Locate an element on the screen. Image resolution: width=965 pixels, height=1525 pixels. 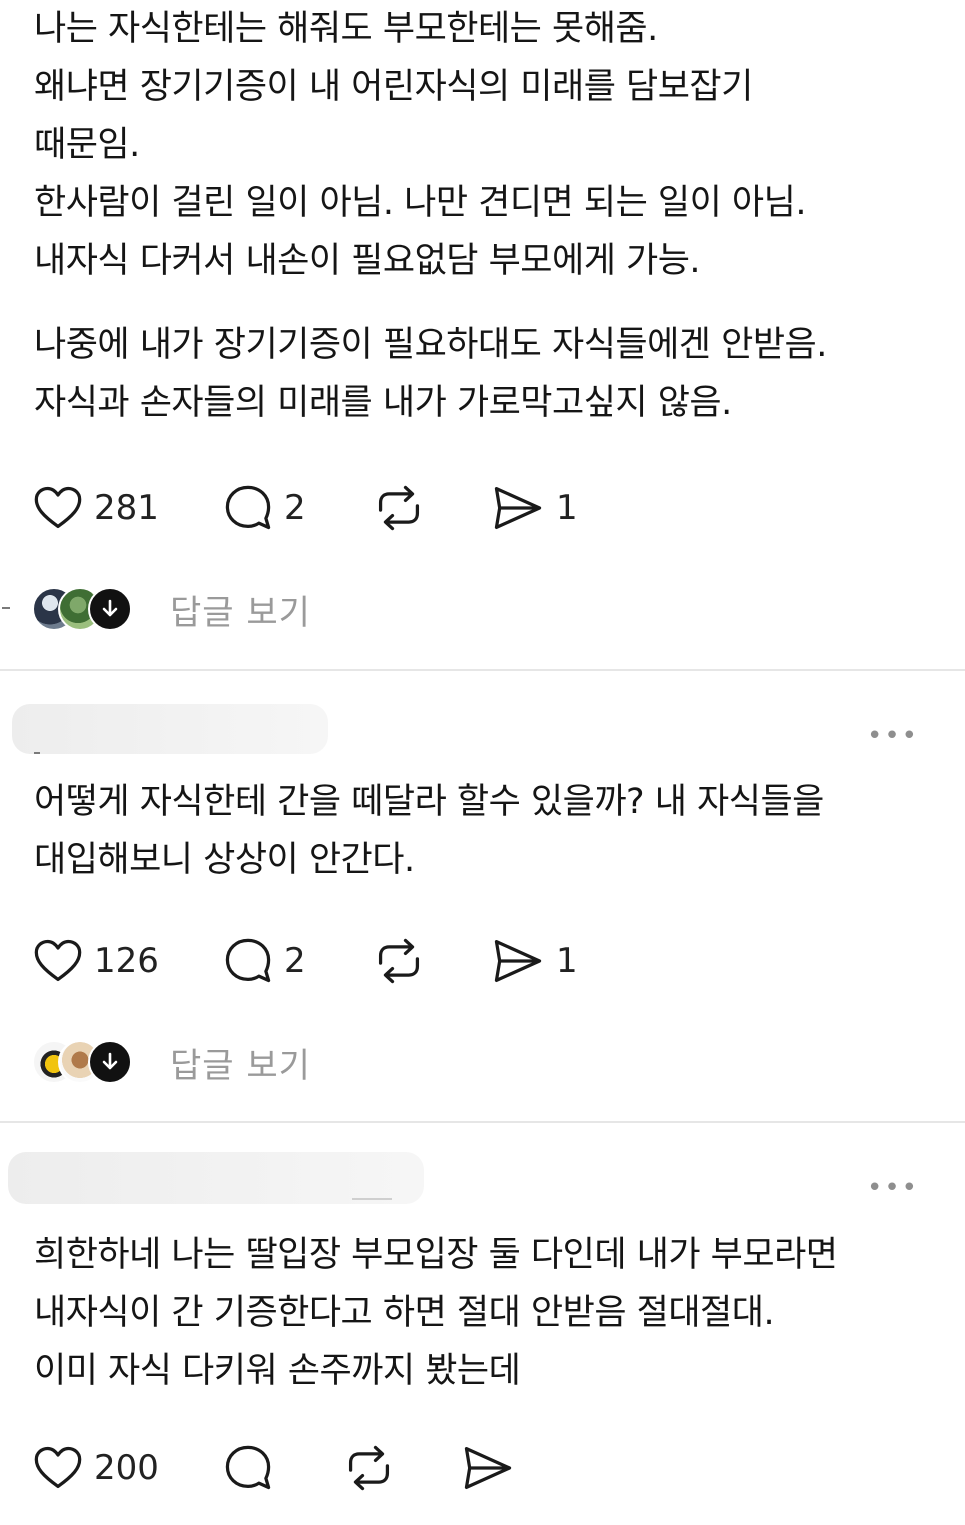
like-count: 126 is located at coordinates (126, 961).